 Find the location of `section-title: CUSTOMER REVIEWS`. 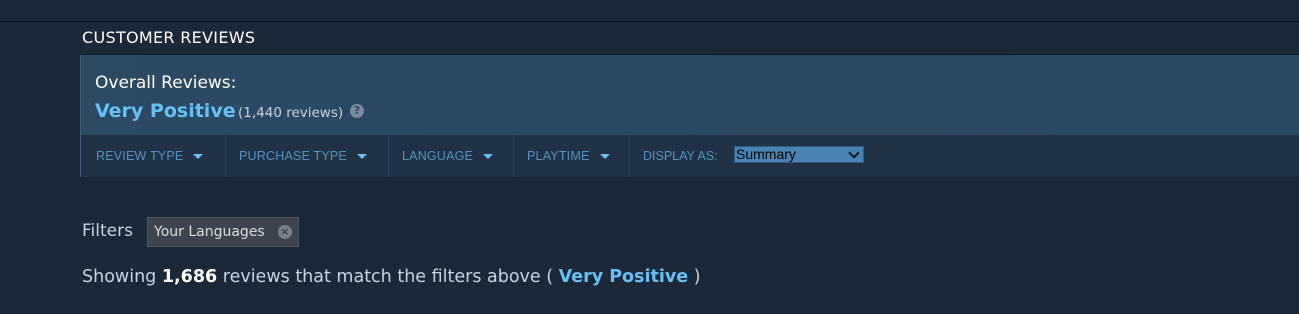

section-title: CUSTOMER REVIEWS is located at coordinates (169, 37).